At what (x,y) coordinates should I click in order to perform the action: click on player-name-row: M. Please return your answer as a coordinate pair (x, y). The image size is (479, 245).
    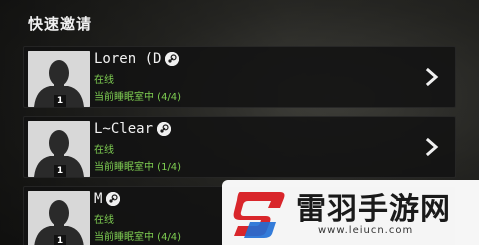
    Looking at the image, I should click on (107, 199).